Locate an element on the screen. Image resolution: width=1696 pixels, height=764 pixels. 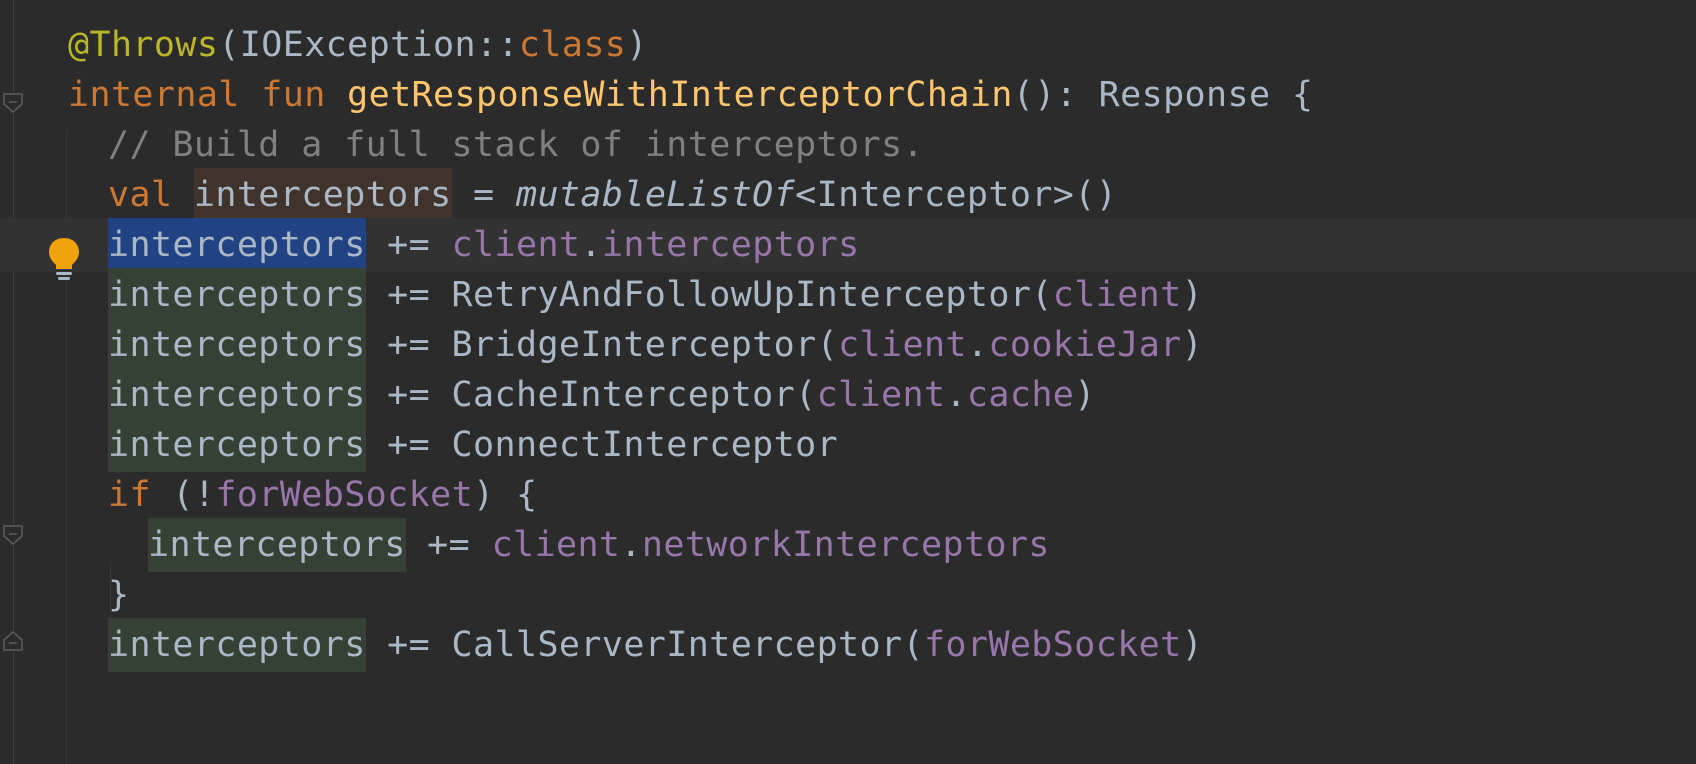
code-token: @Throws is located at coordinates (143, 45).